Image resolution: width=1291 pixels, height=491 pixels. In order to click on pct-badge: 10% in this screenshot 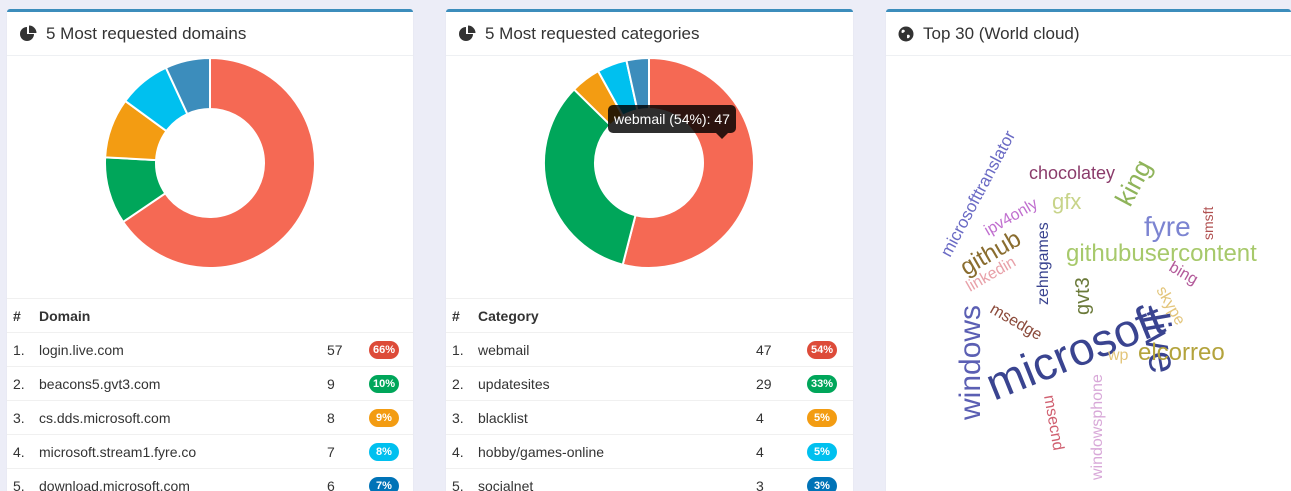, I will do `click(384, 384)`.